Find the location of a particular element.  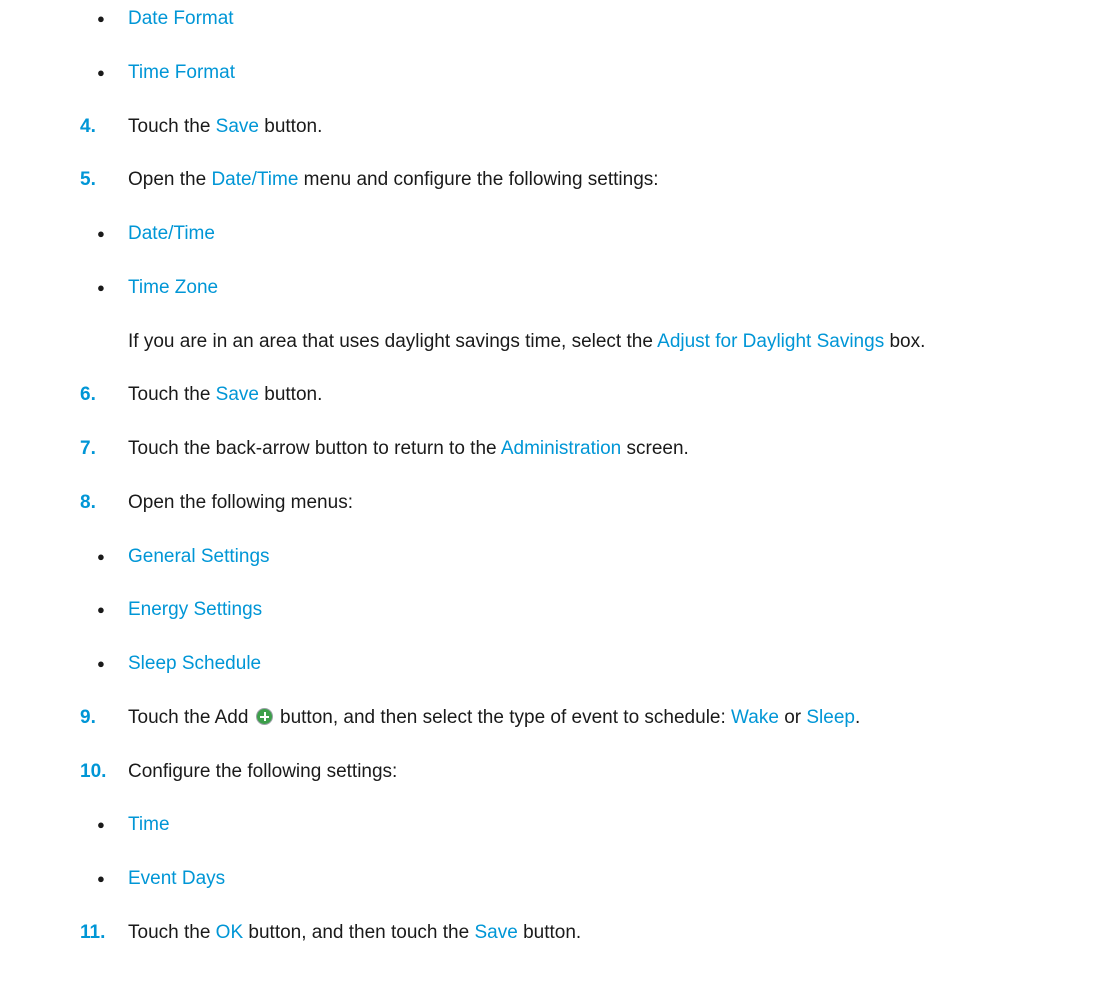

ui-term-adjust-daylight: Adjust for Daylight Savings is located at coordinates (771, 341).